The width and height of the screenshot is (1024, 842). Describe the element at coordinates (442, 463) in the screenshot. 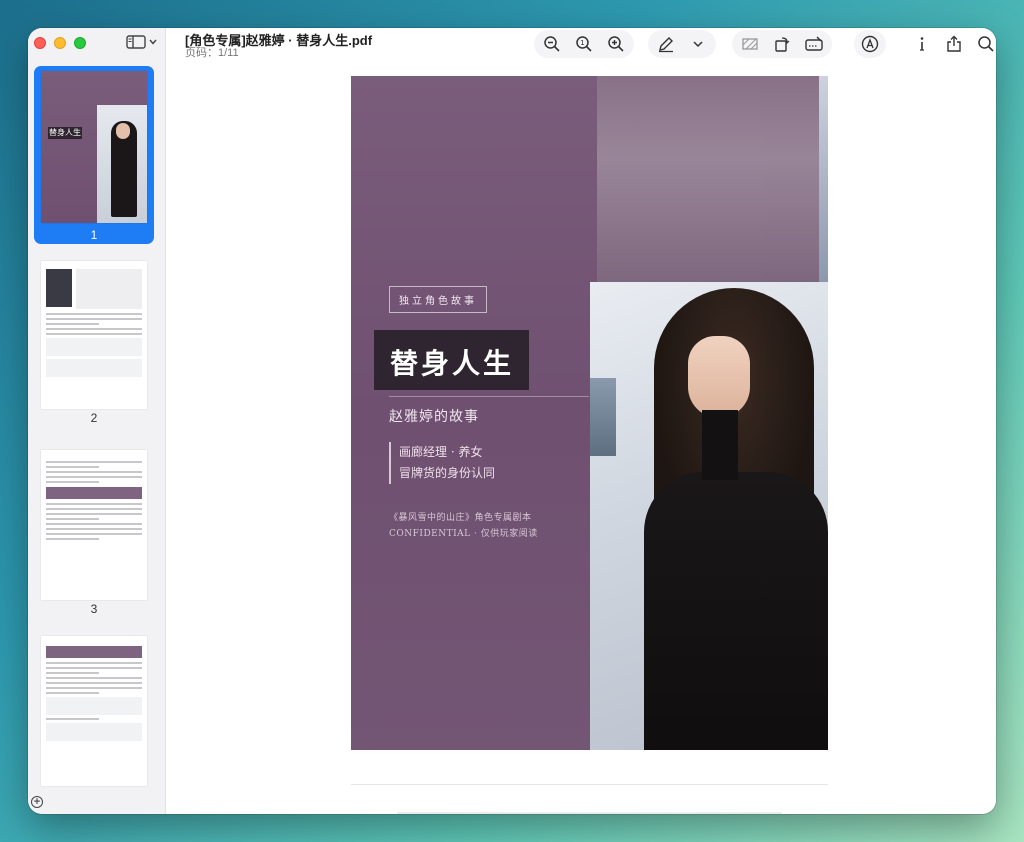

I see `cover-roles: 画廊经理 · 养女 冒牌货的身份认同` at that location.